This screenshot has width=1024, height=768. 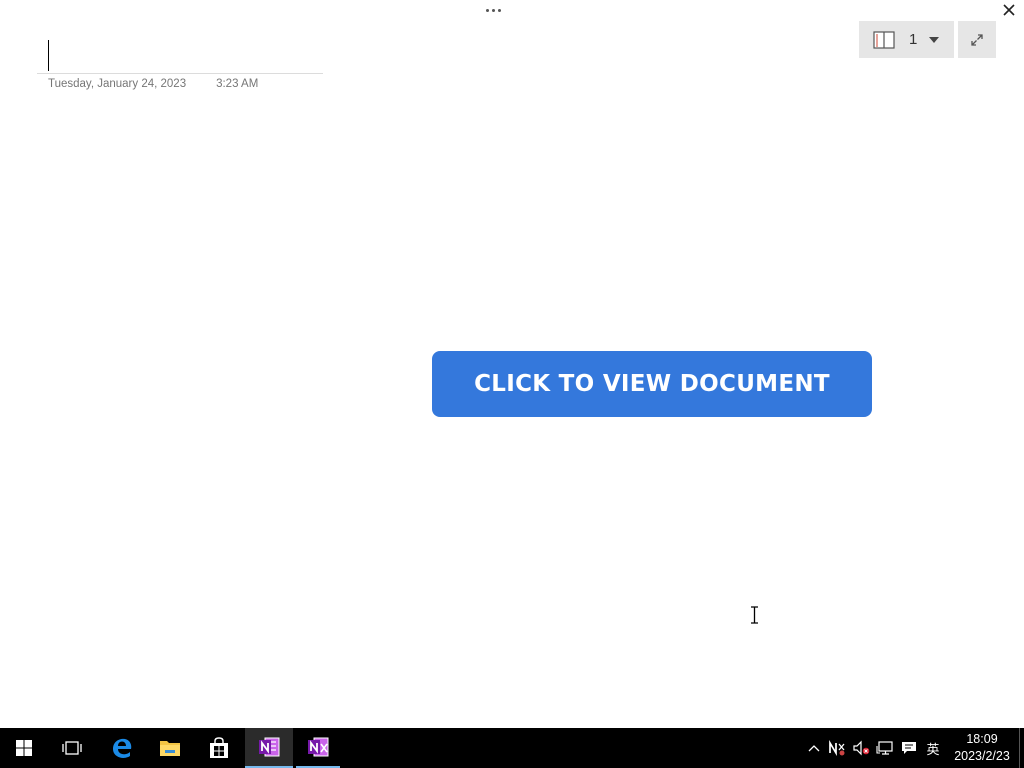 What do you see at coordinates (982, 756) in the screenshot?
I see `clock-date: 2023/2/23` at bounding box center [982, 756].